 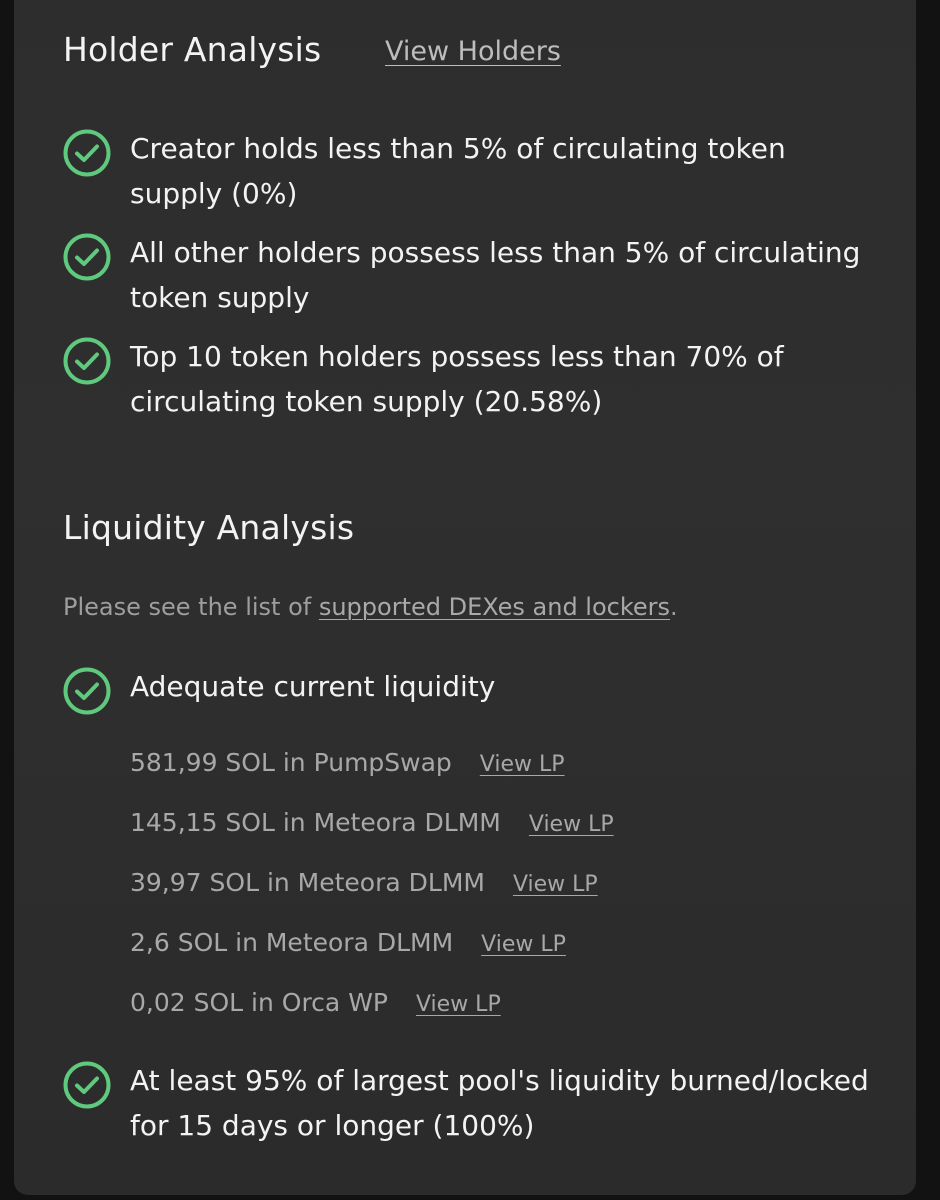 I want to click on pool-text: 0,02 SOL in Orca WP, so click(x=259, y=1002).